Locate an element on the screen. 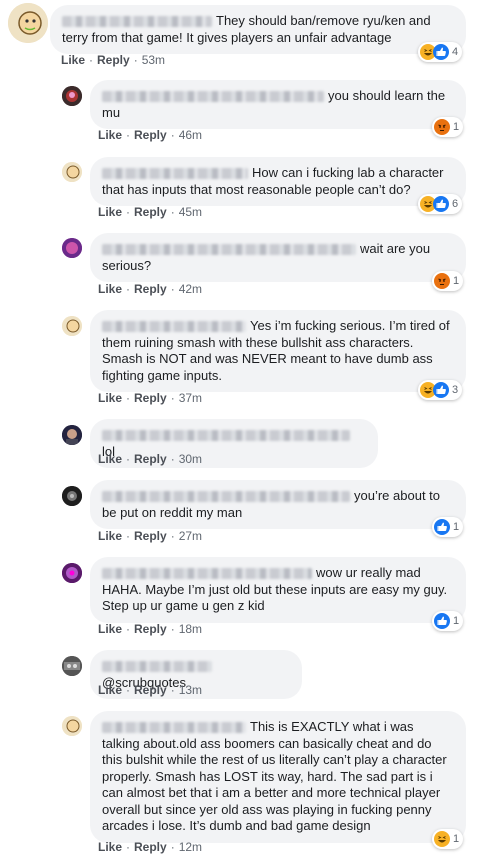 This screenshot has height=855, width=500. timestamp: 53m is located at coordinates (153, 60).